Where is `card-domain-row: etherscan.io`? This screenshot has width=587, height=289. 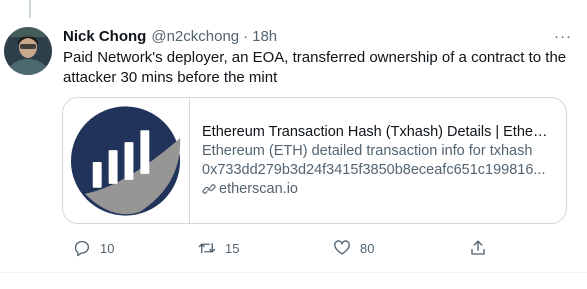 card-domain-row: etherscan.io is located at coordinates (377, 189).